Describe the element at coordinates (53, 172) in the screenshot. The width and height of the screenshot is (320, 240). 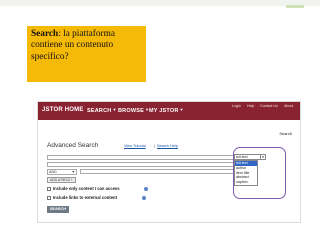
I see `boolean-operator-value: AND` at that location.